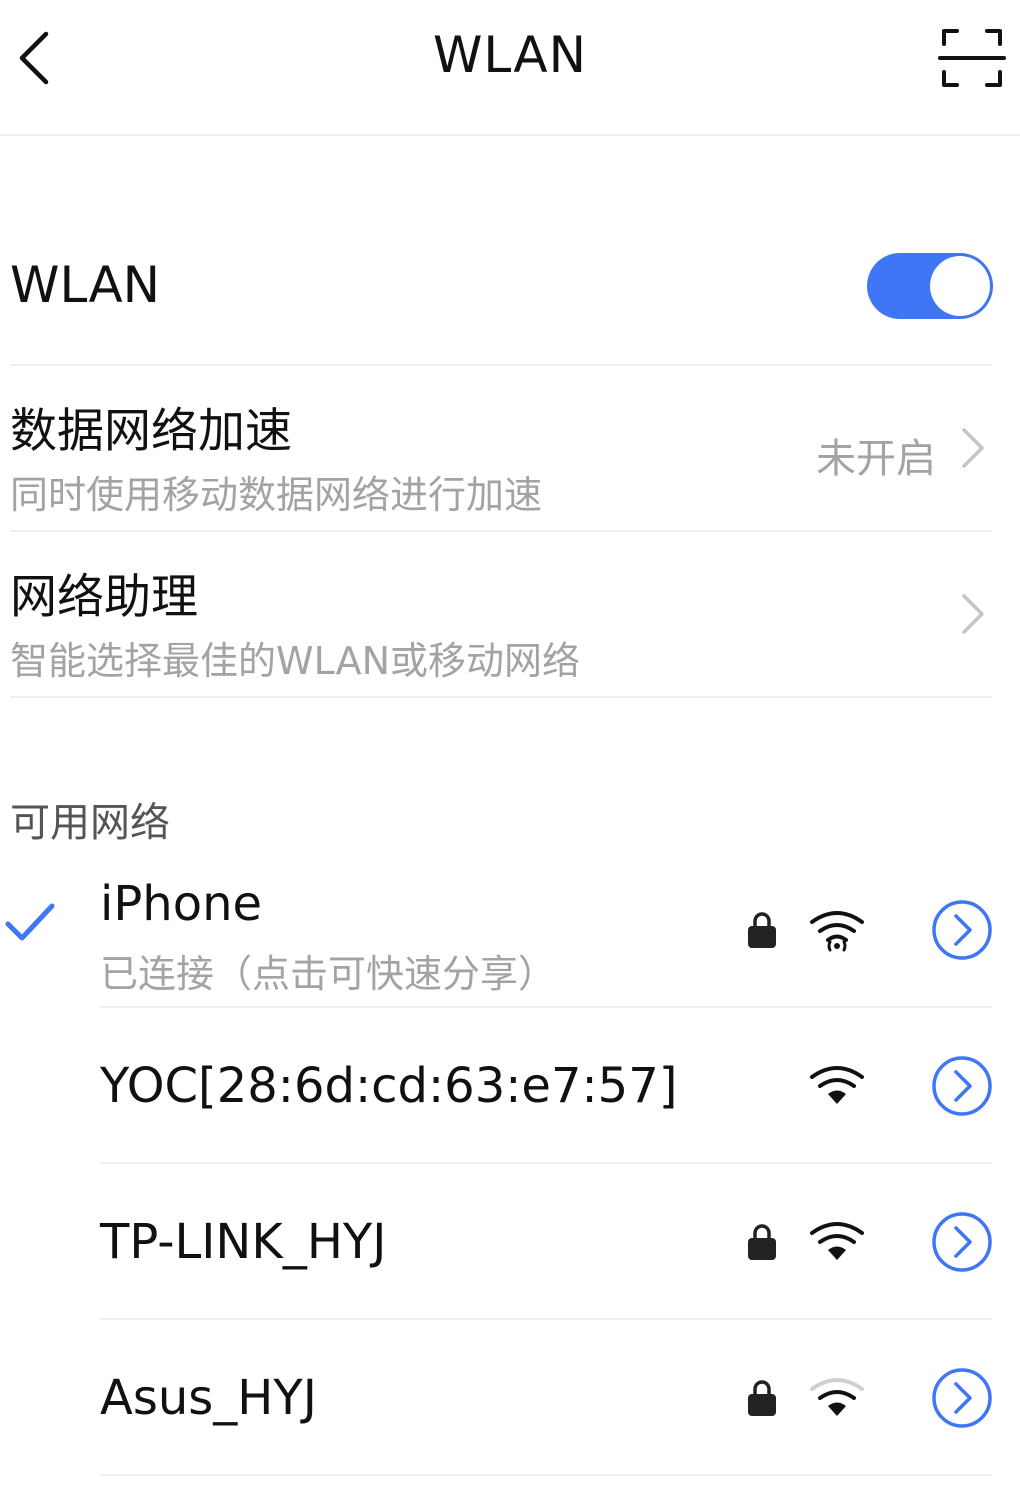  Describe the element at coordinates (837, 931) in the screenshot. I see `wifi-hotspot-icon` at that location.